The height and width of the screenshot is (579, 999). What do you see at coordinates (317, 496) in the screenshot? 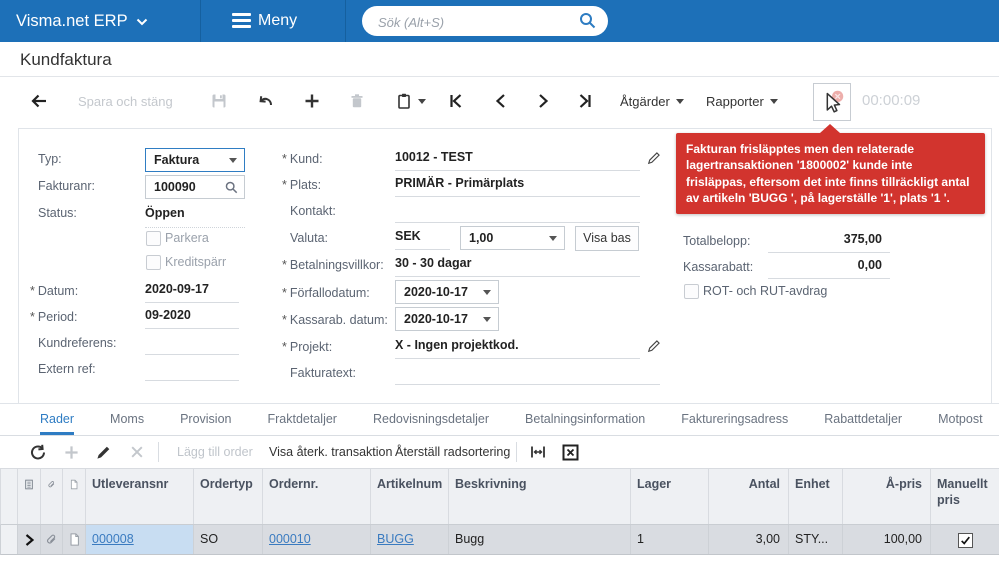
I see `header-ordernr: Ordernr.` at bounding box center [317, 496].